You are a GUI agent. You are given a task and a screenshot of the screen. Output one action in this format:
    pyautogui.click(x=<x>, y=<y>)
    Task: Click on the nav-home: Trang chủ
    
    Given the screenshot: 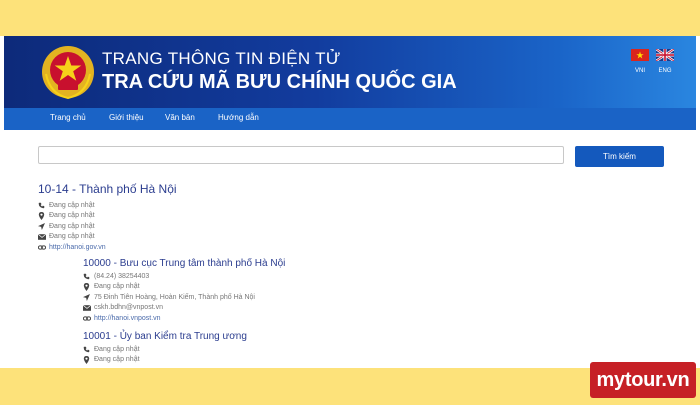 What is the action you would take?
    pyautogui.click(x=68, y=117)
    